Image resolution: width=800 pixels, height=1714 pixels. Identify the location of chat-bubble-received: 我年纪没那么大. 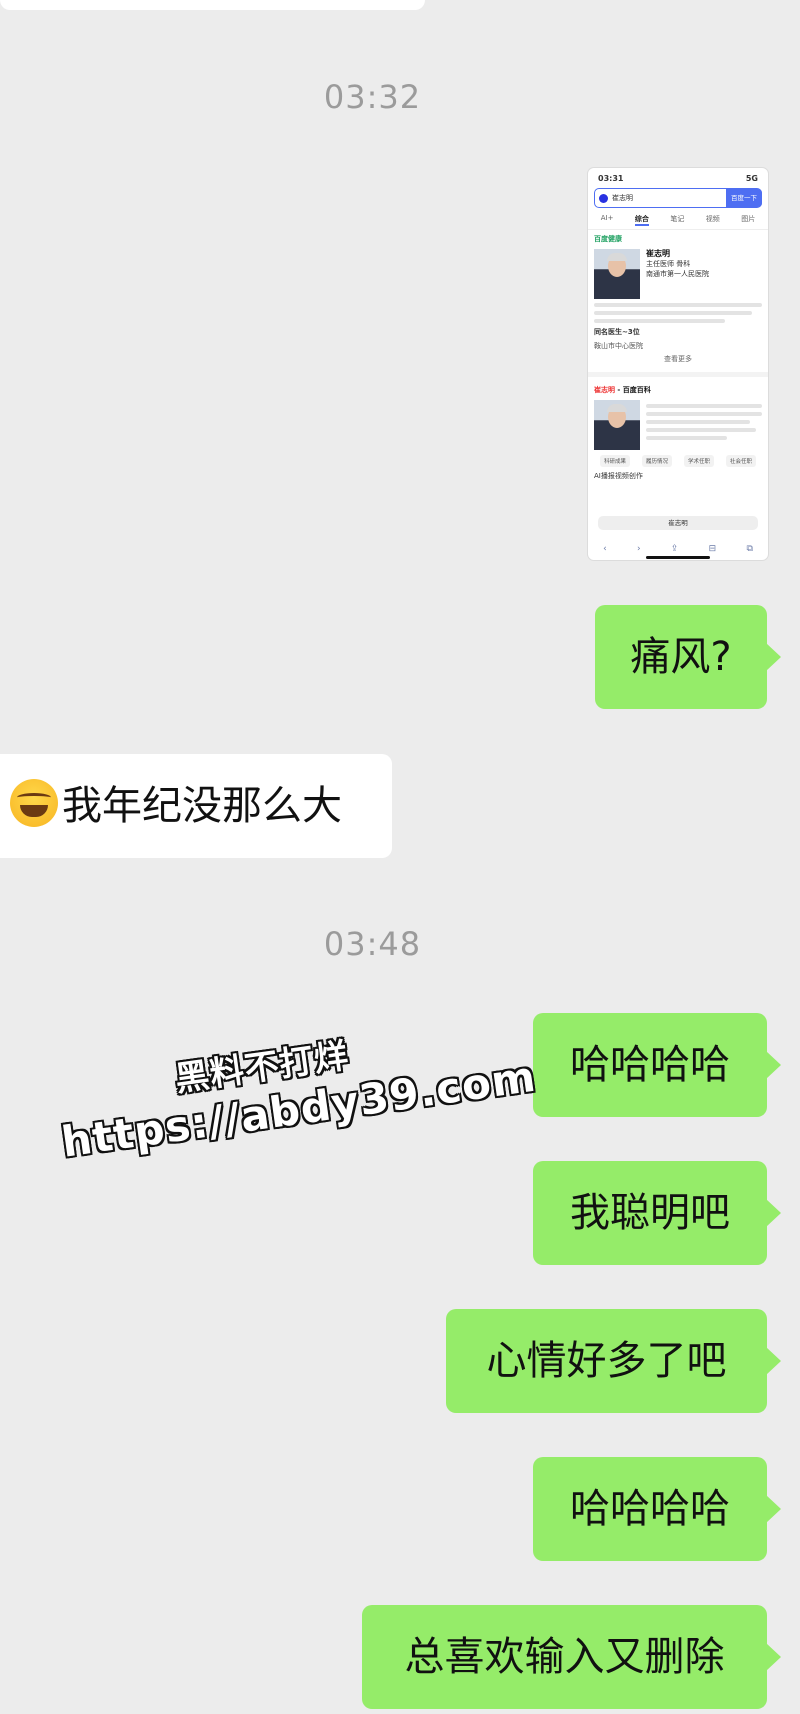
(196, 806).